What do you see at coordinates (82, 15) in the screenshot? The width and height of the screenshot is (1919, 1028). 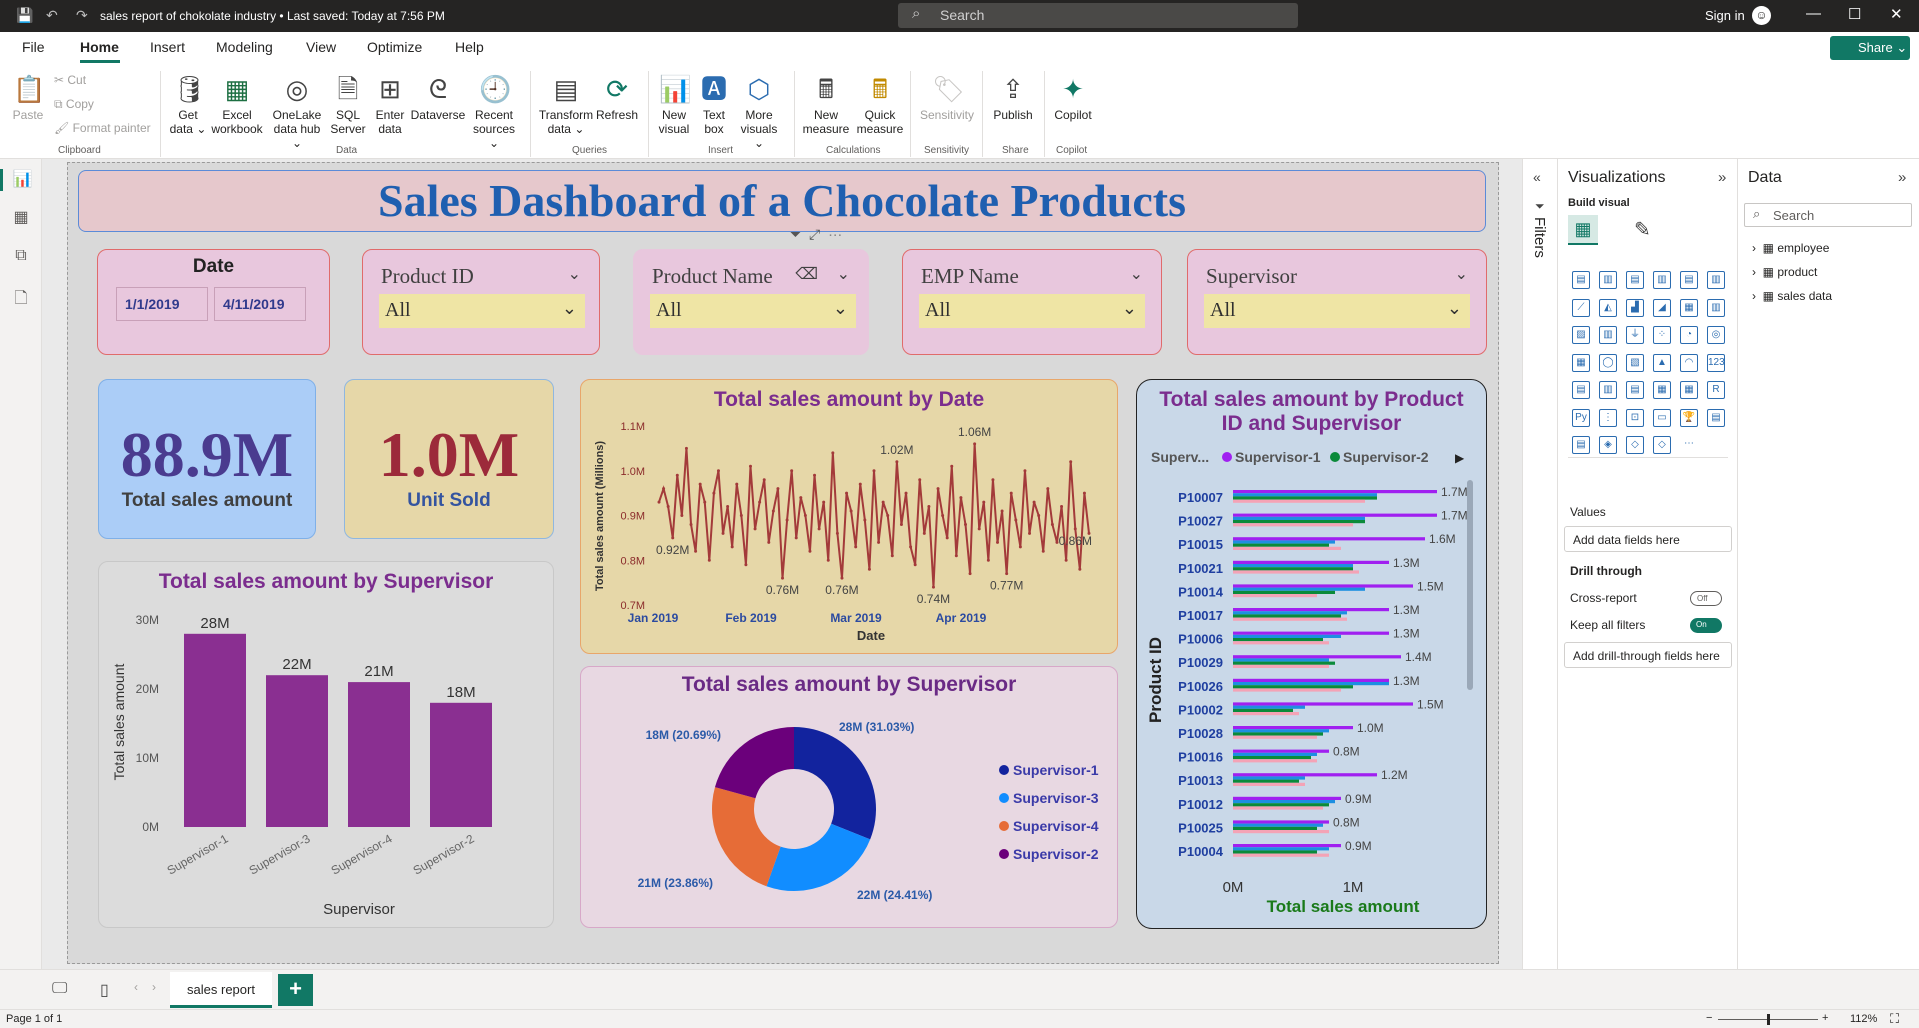 I see `redo-icon: ↷` at bounding box center [82, 15].